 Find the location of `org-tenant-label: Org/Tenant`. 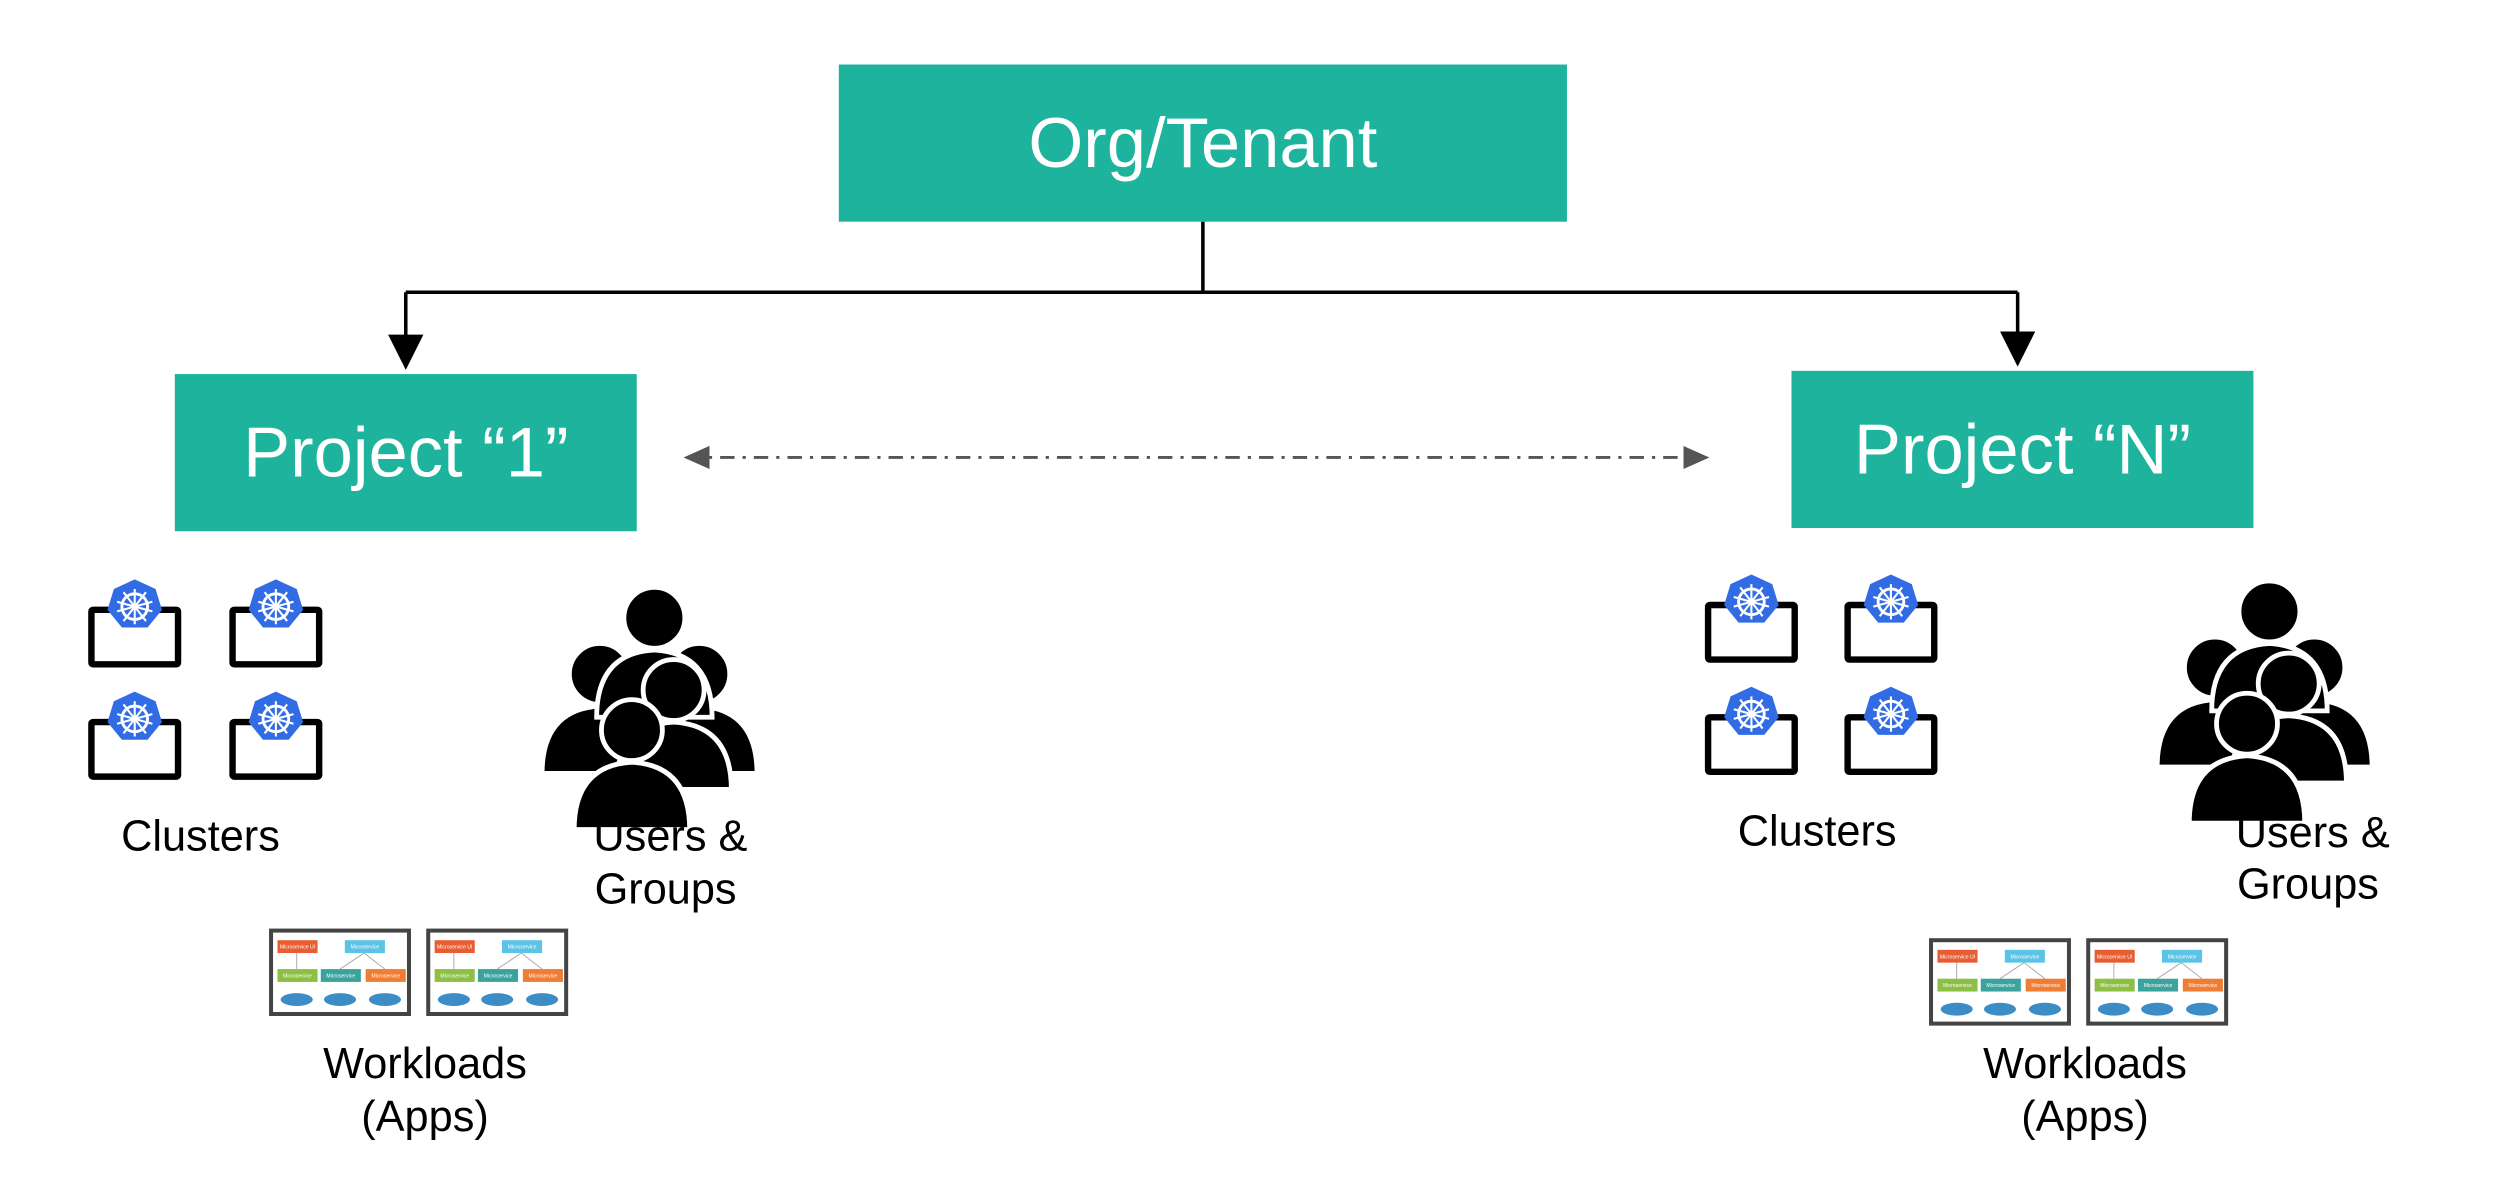

org-tenant-label: Org/Tenant is located at coordinates (1202, 142).